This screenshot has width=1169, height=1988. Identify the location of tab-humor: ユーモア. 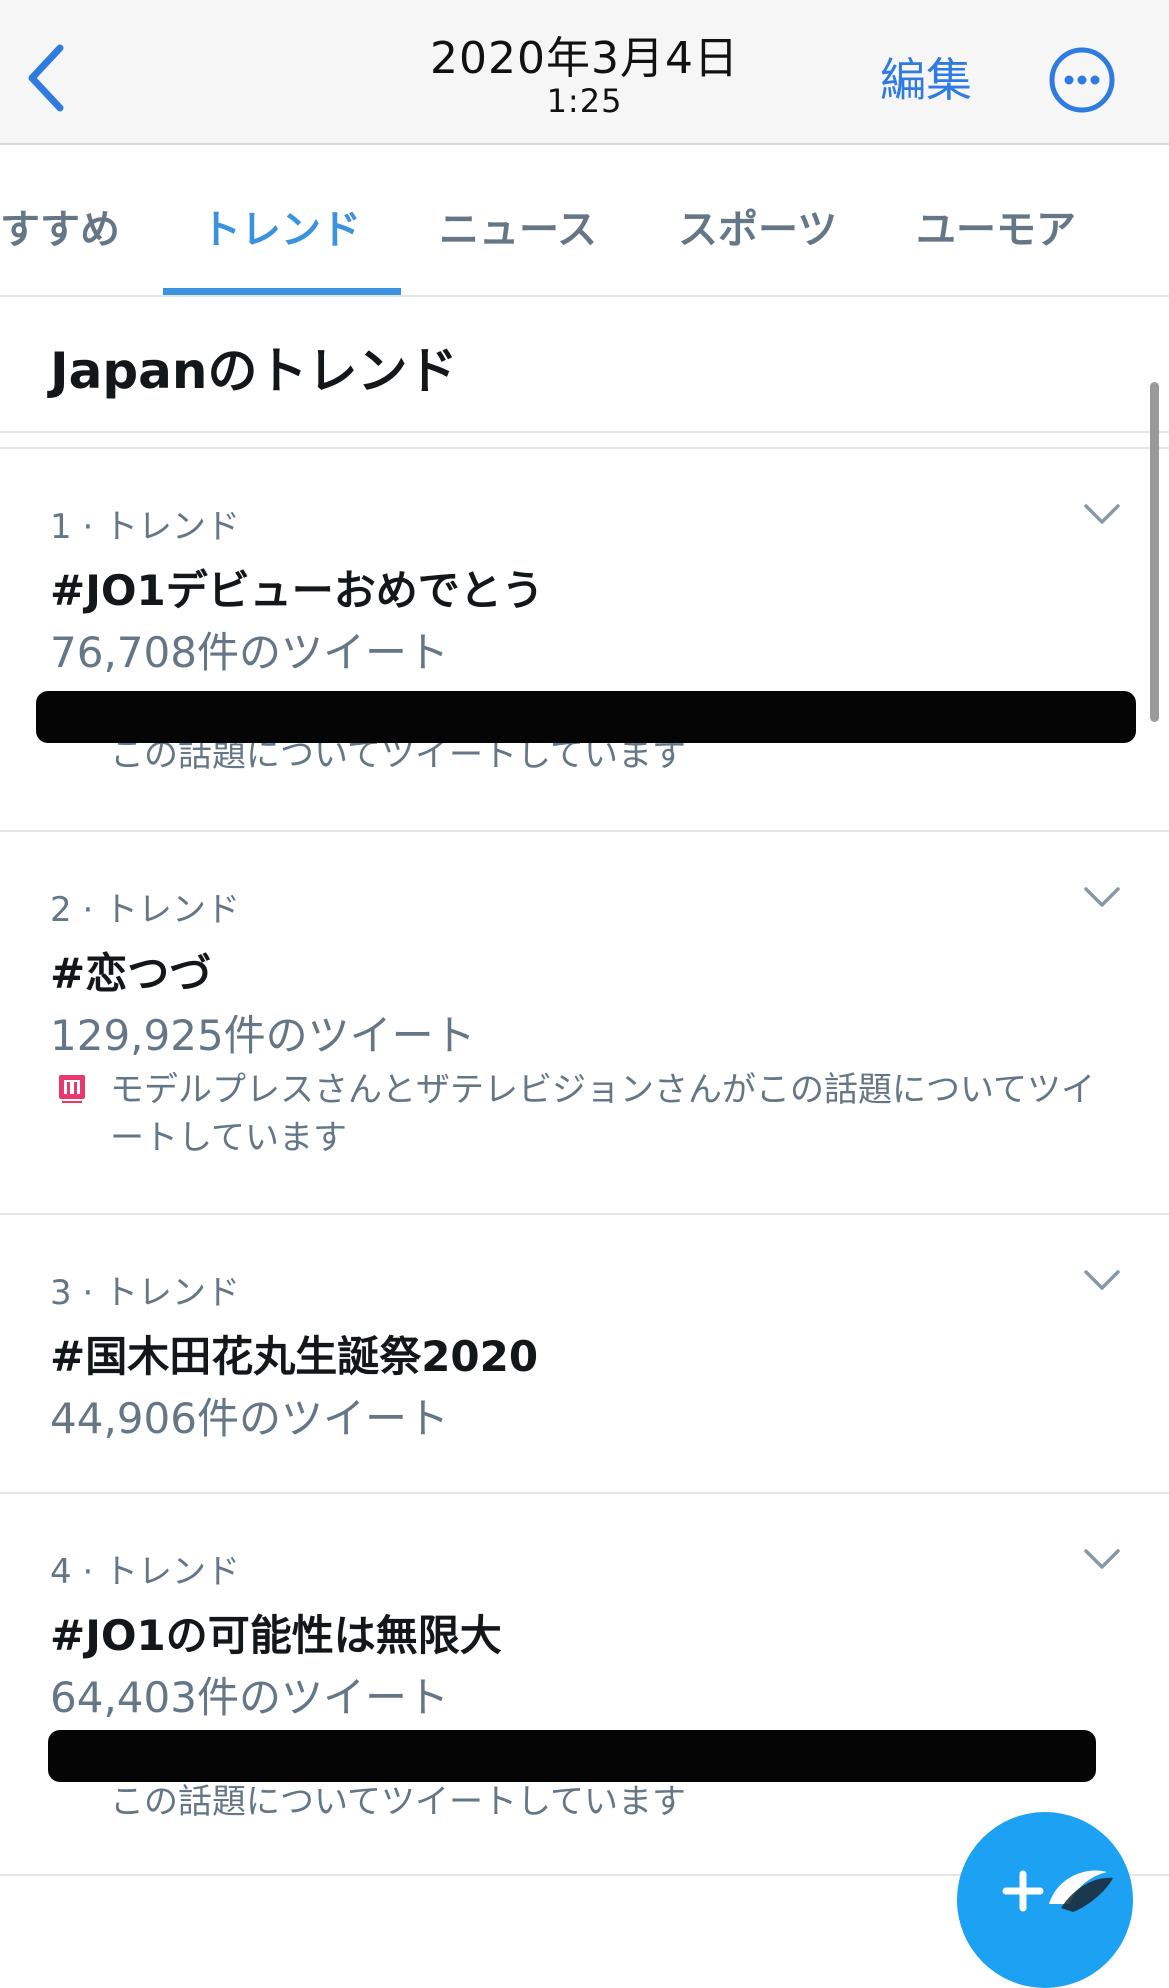
(996, 226).